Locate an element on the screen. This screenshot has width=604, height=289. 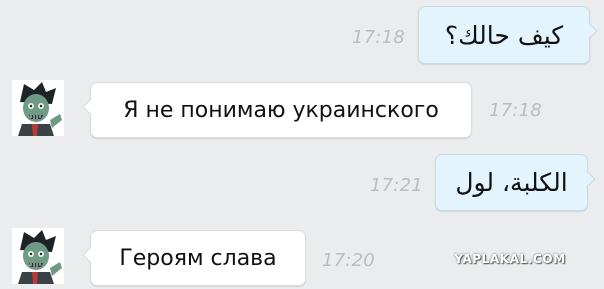
incoming-message-bubble: Героям слава is located at coordinates (194, 258).